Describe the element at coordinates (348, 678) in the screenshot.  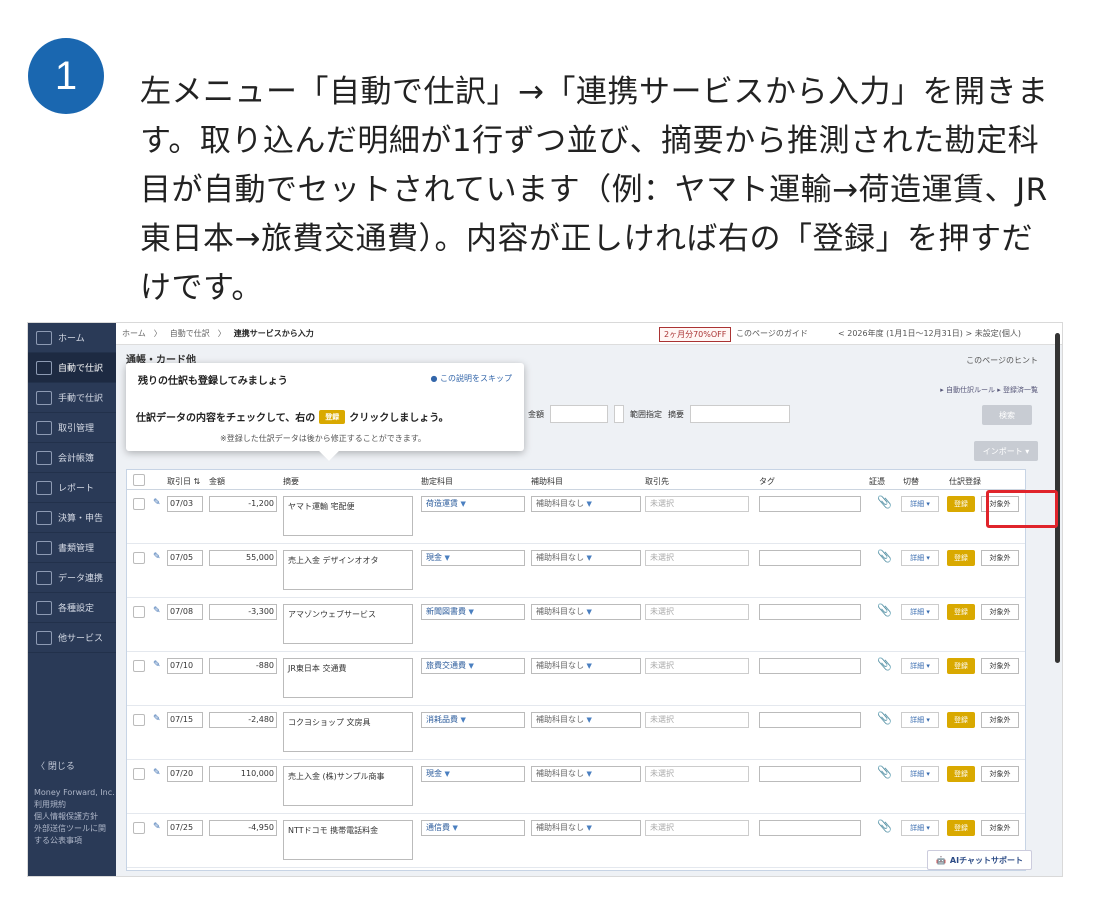
I see `description-textarea: JR東日本 交通費` at that location.